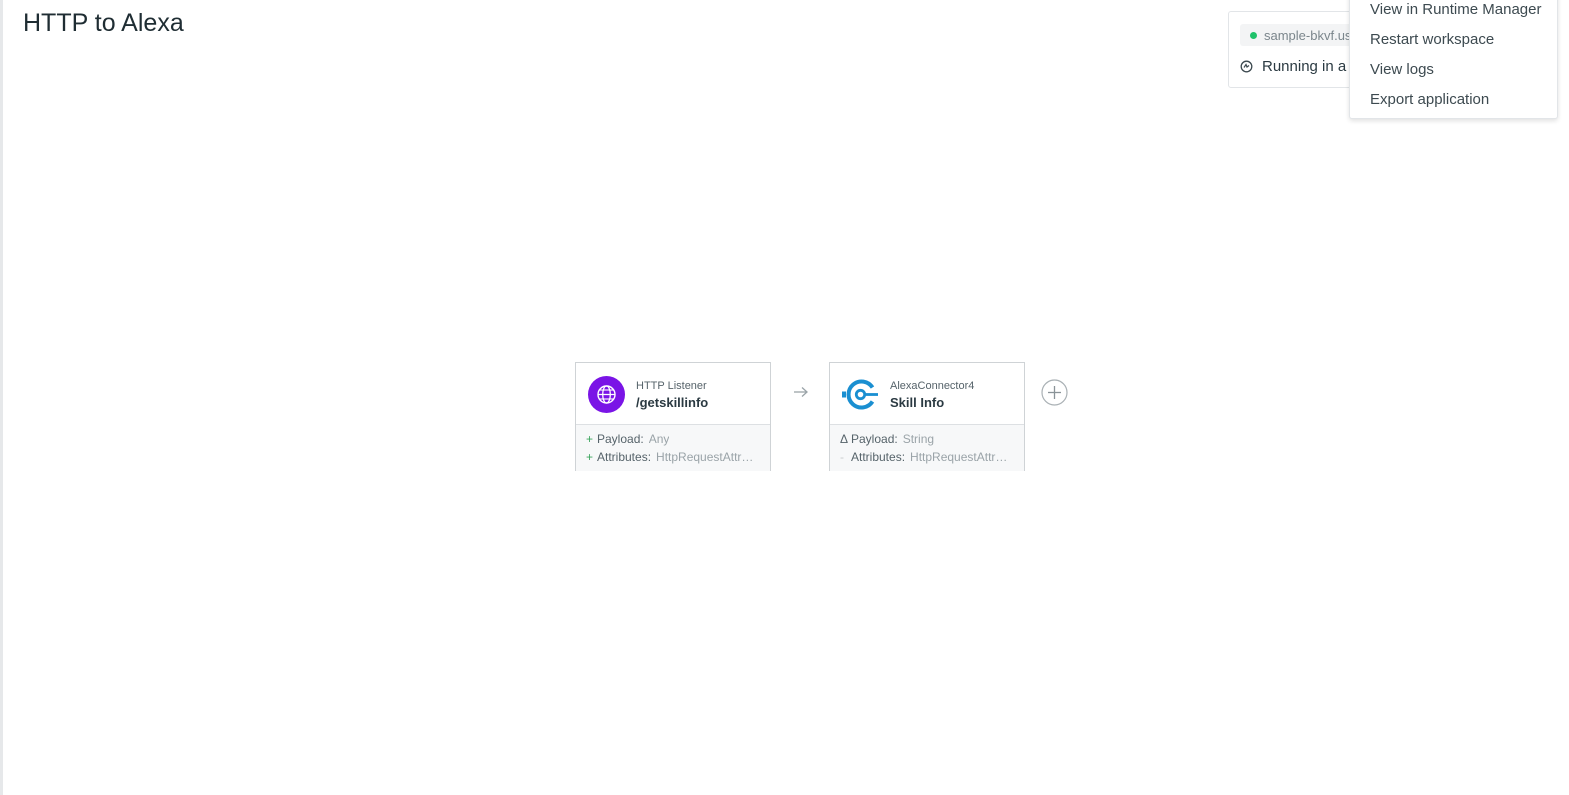 Image resolution: width=1569 pixels, height=795 pixels. What do you see at coordinates (1429, 99) in the screenshot?
I see `menu-item-export-application: Export application` at bounding box center [1429, 99].